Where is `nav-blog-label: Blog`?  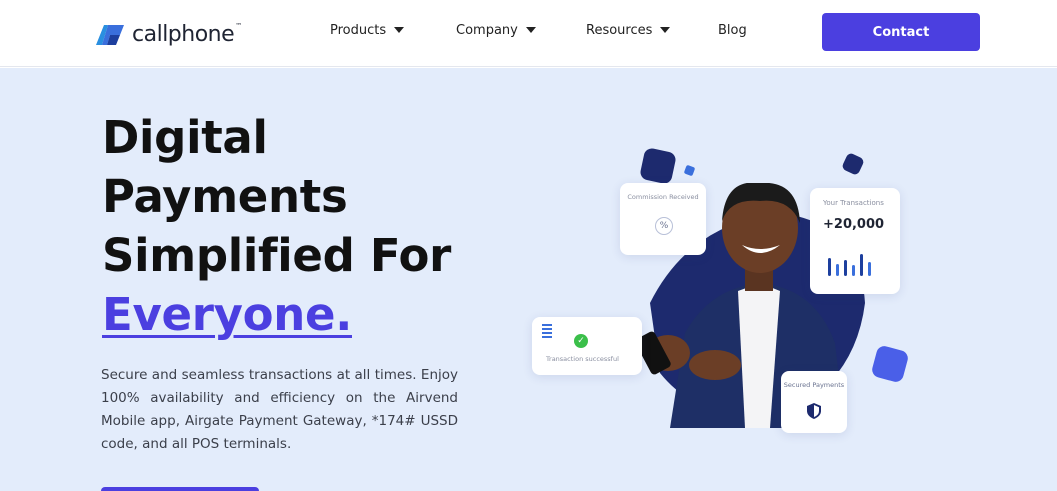 nav-blog-label: Blog is located at coordinates (732, 30).